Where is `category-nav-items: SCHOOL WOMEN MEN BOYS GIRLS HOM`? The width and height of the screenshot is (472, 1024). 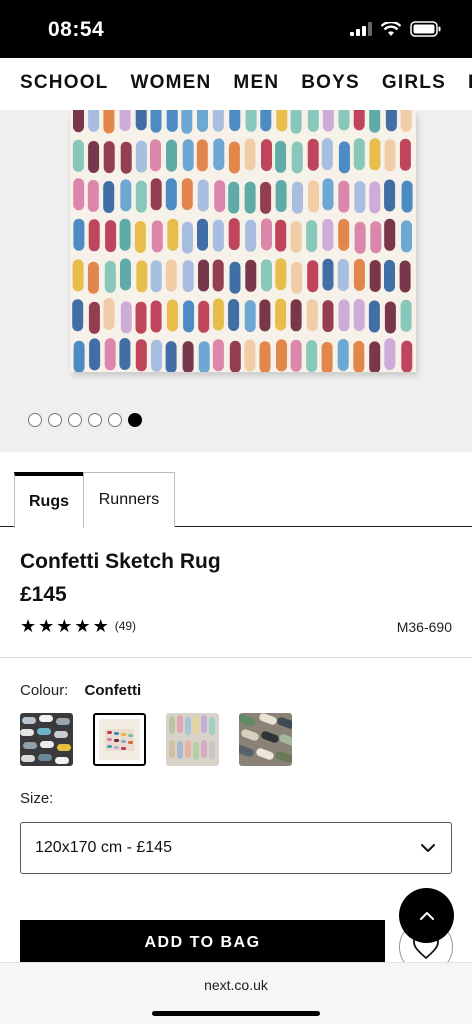 category-nav-items: SCHOOL WOMEN MEN BOYS GIRLS HOM is located at coordinates (246, 83).